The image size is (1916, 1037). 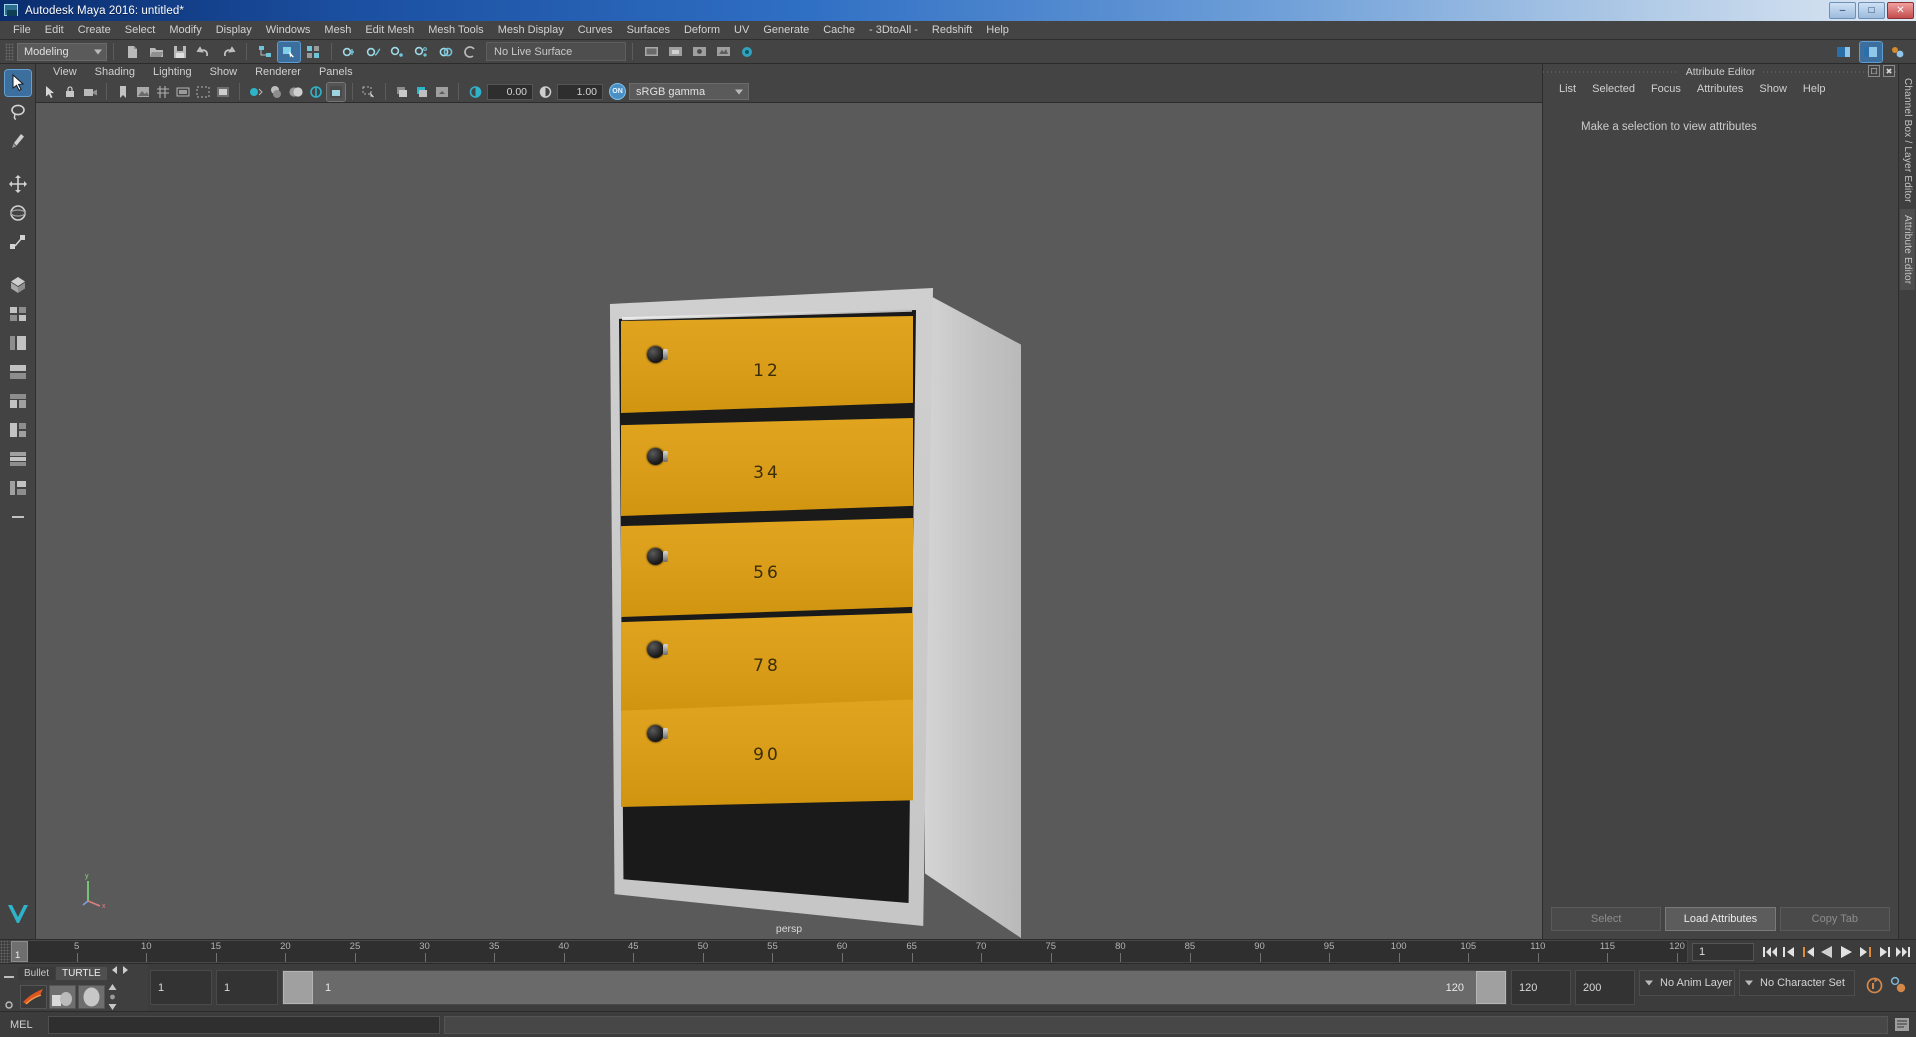 I want to click on current-frame-field: 1, so click(x=1723, y=951).